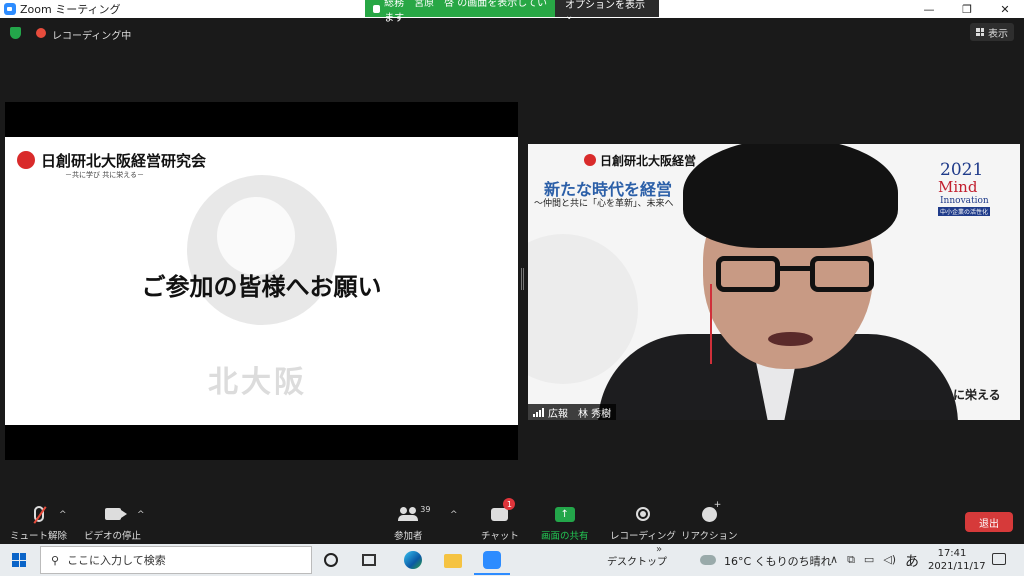  What do you see at coordinates (790, 196) in the screenshot?
I see `person-hair` at bounding box center [790, 196].